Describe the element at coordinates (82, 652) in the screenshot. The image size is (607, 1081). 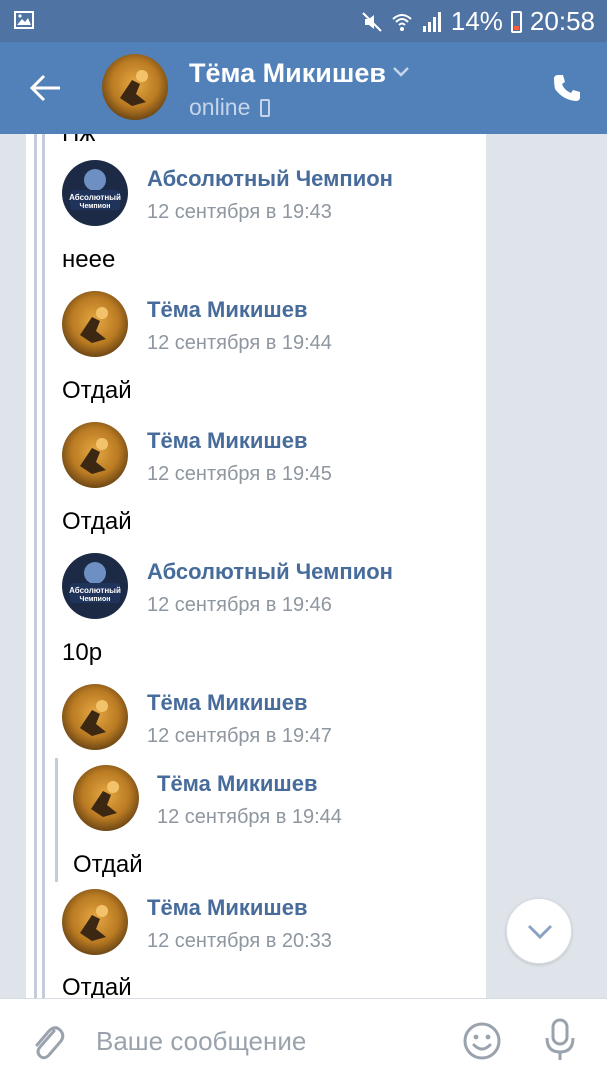
I see `message-text: 10р` at that location.